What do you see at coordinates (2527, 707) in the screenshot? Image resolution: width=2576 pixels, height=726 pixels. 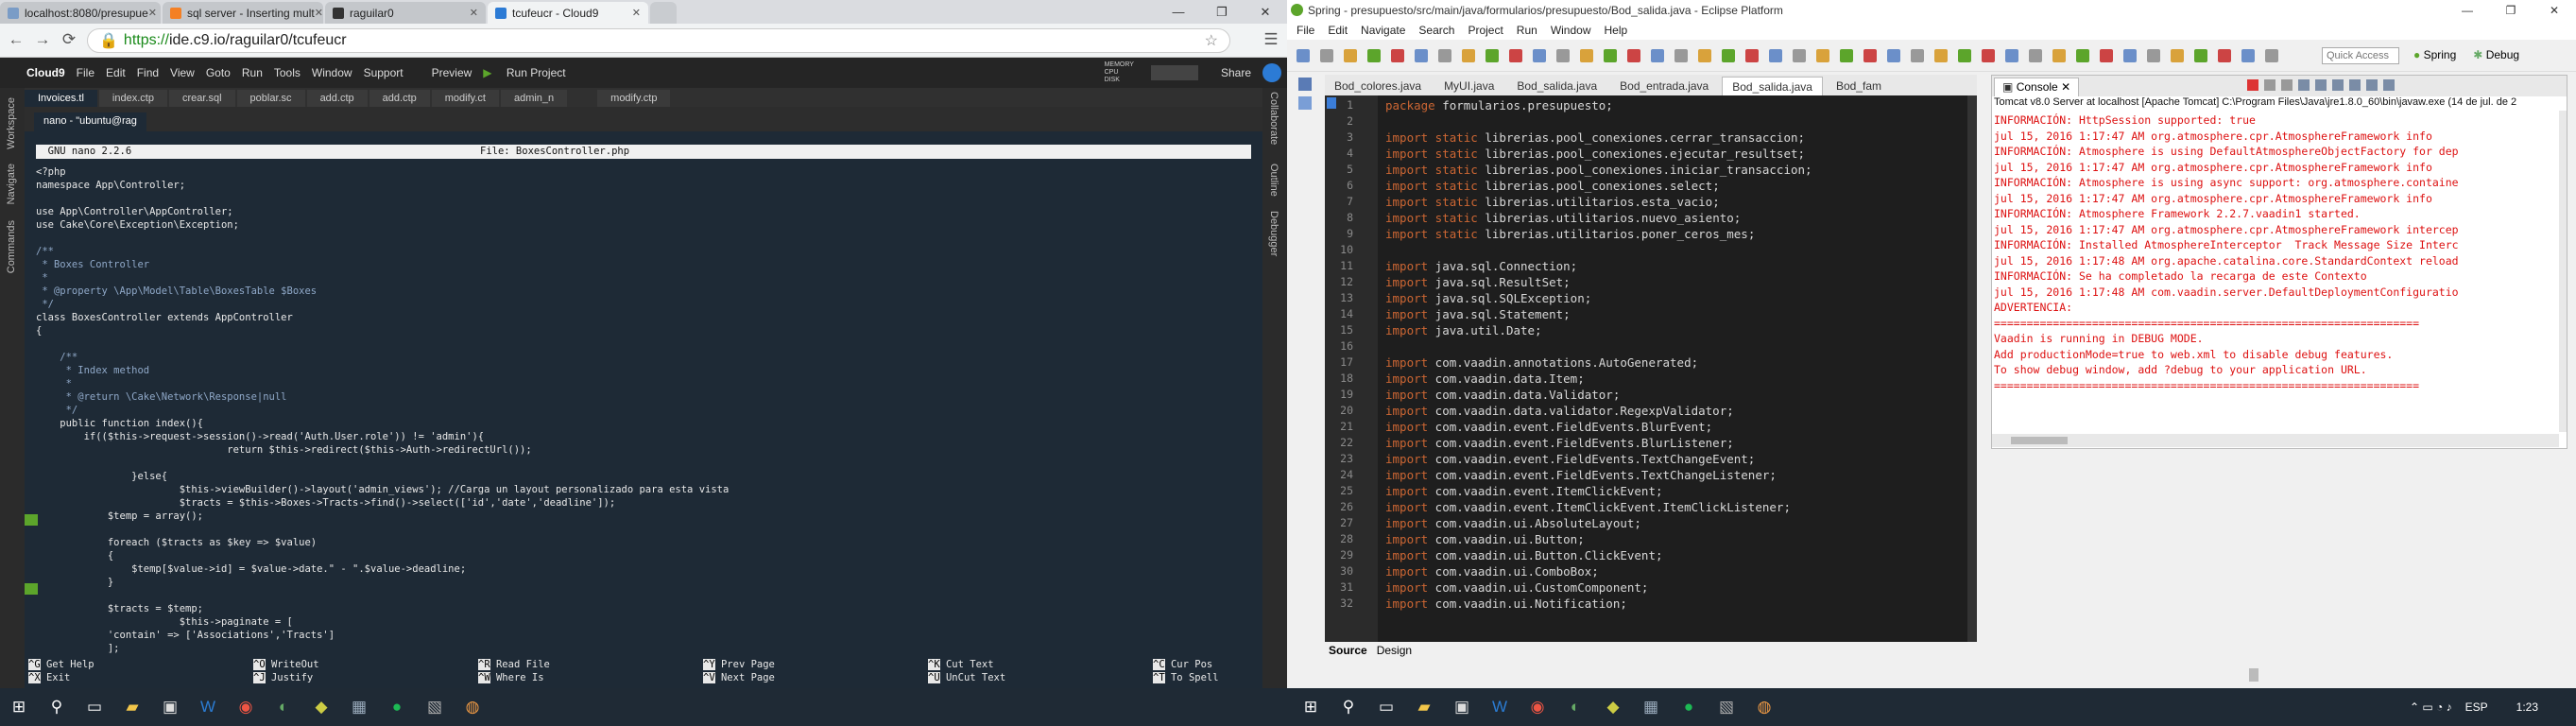 I see `clock: 1:23` at bounding box center [2527, 707].